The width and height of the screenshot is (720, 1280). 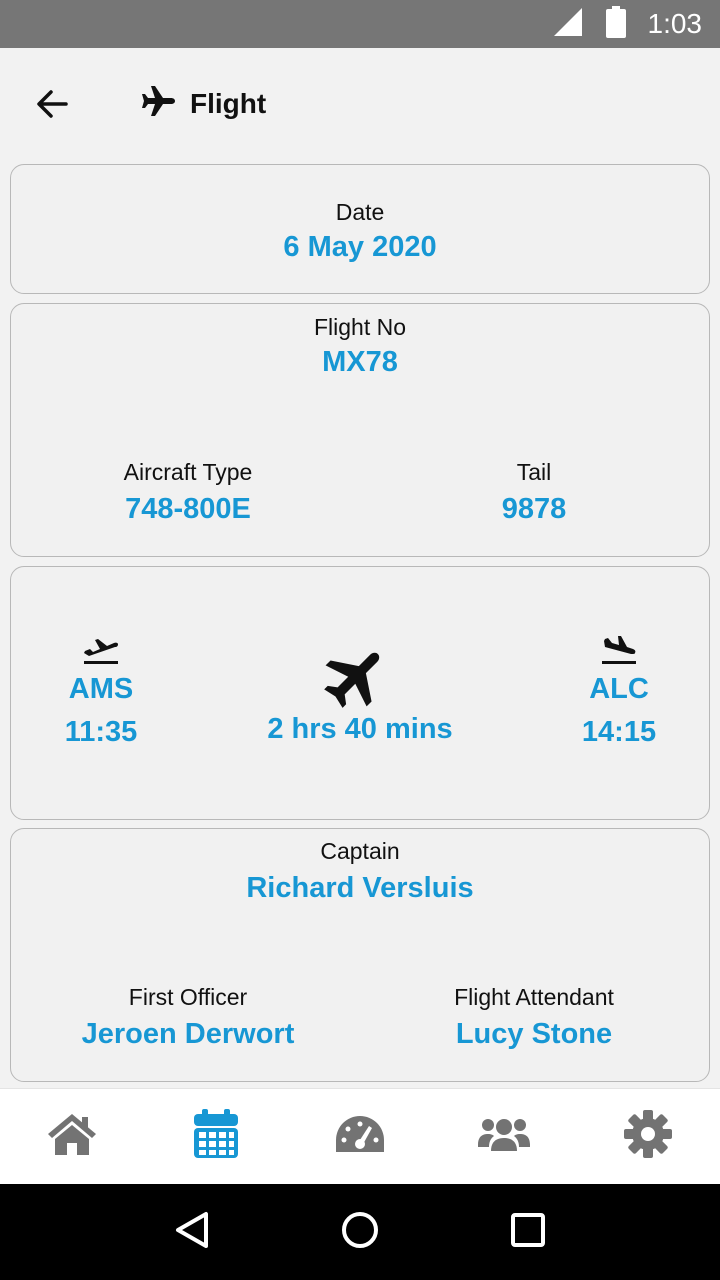 I want to click on captain-label: Captain, so click(x=360, y=851).